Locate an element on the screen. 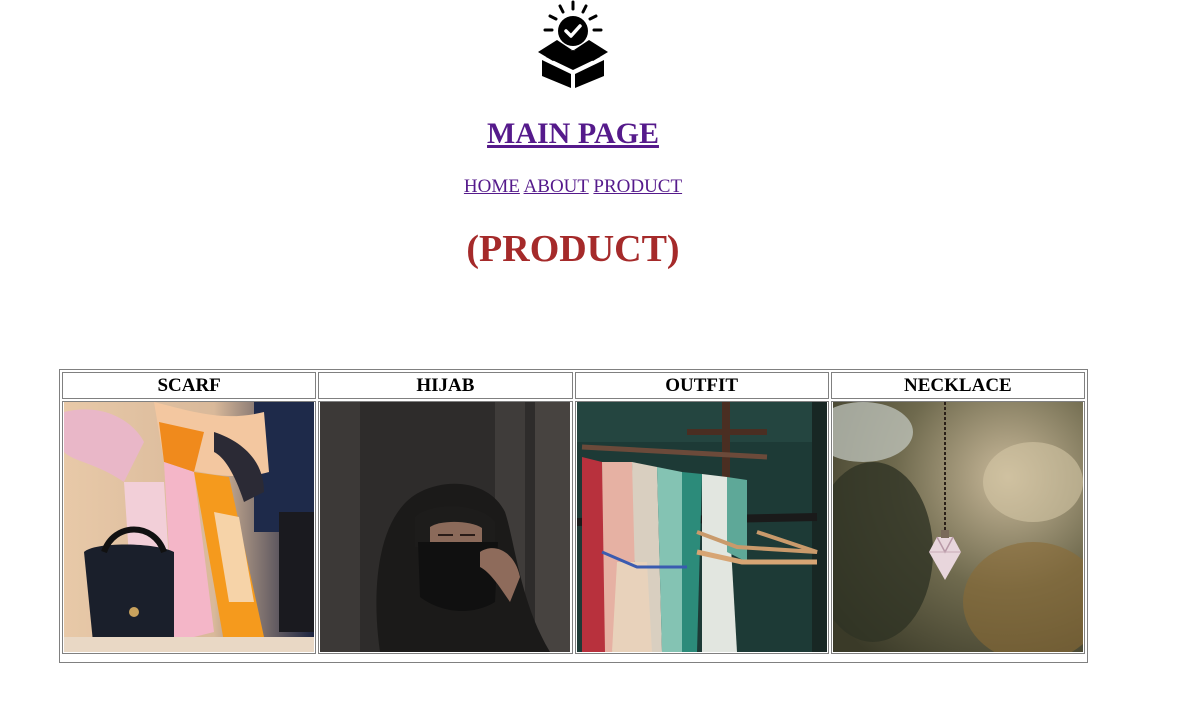  column-header-scarf: SCARF is located at coordinates (189, 385).